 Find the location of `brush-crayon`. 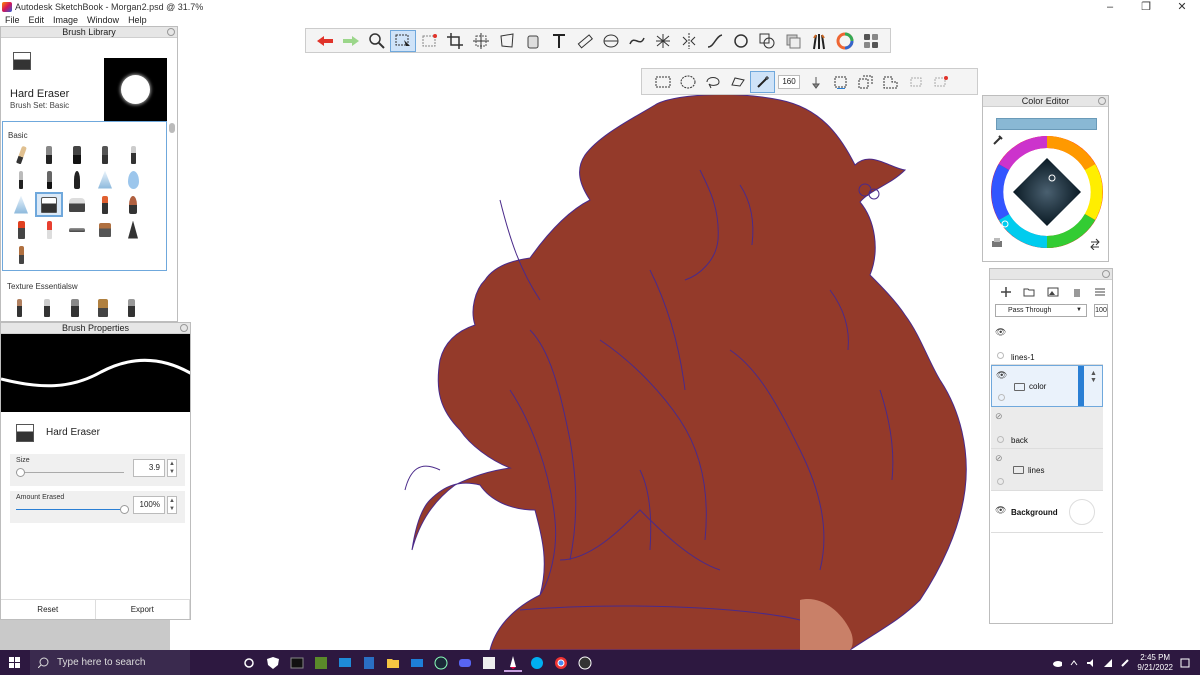

brush-crayon is located at coordinates (49, 229).